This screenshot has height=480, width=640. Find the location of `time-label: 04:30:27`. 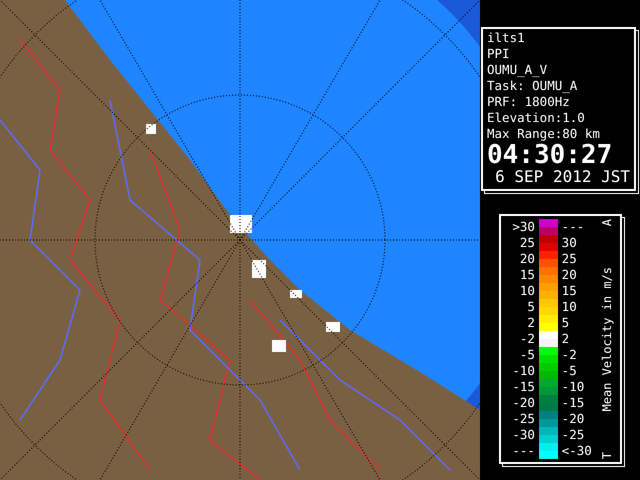

time-label: 04:30:27 is located at coordinates (549, 155).